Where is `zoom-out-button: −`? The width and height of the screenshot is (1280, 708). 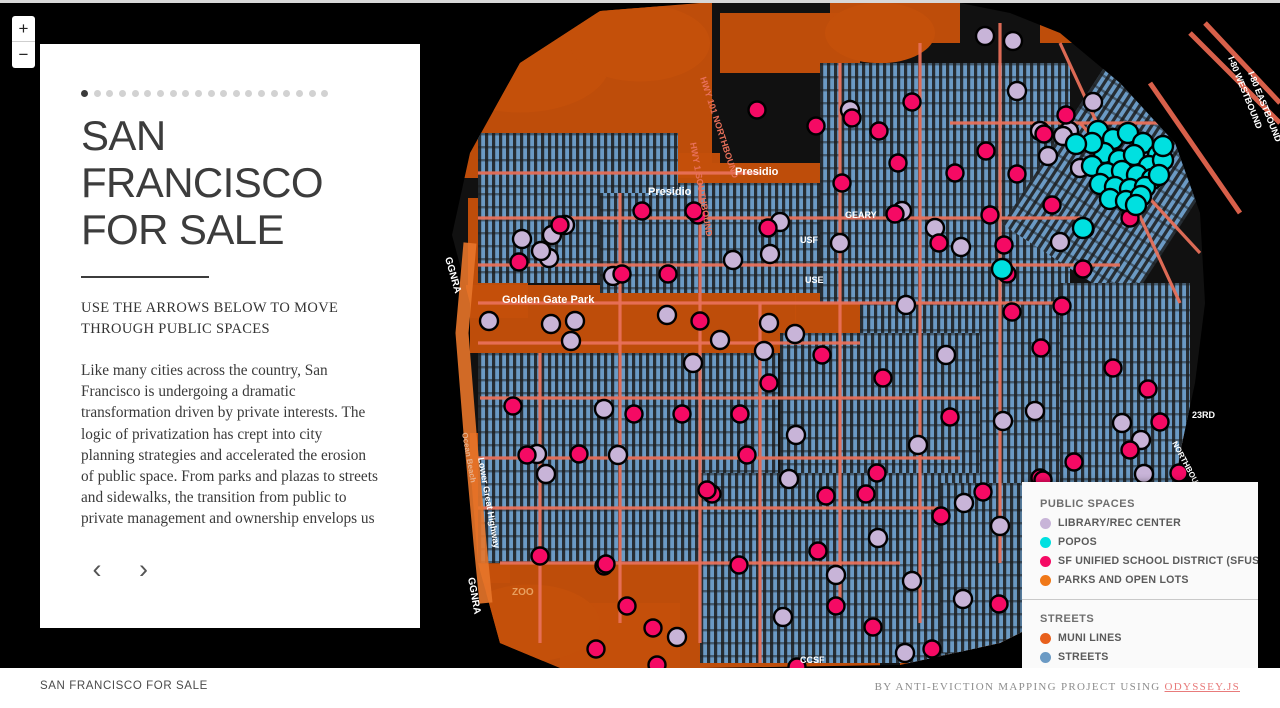
zoom-out-button: − is located at coordinates (23, 55).